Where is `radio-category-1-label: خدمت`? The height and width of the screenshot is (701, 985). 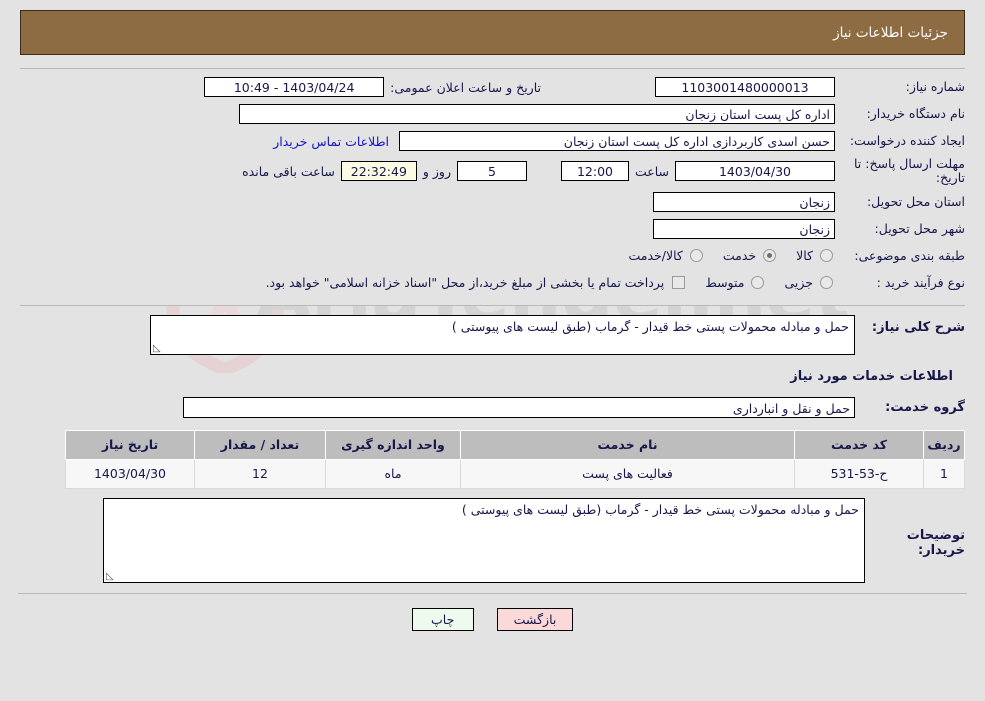 radio-category-1-label: خدمت is located at coordinates (739, 256).